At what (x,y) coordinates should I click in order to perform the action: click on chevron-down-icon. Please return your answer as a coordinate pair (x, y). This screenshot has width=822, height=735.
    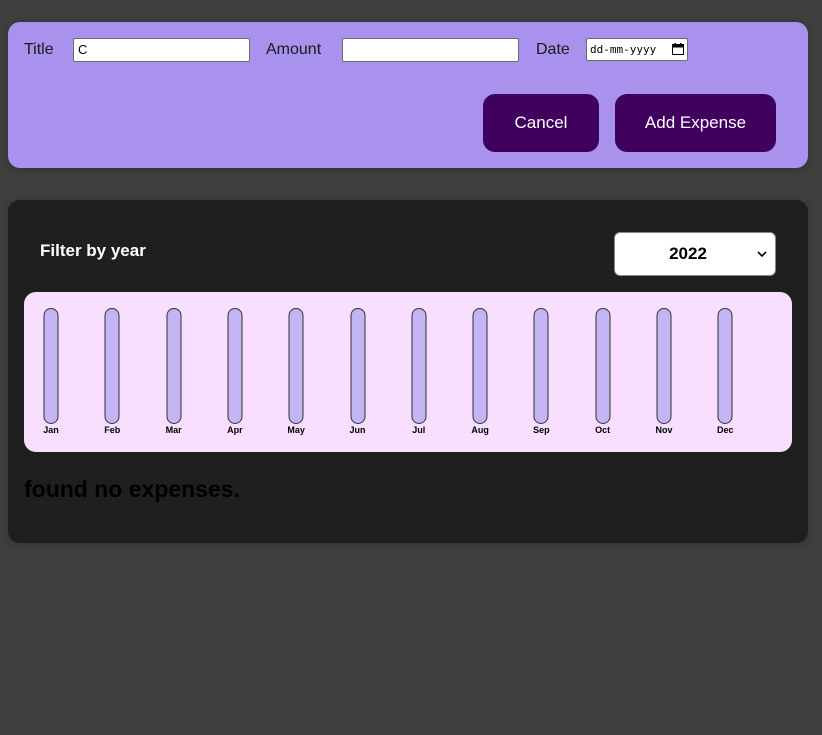
    Looking at the image, I should click on (762, 254).